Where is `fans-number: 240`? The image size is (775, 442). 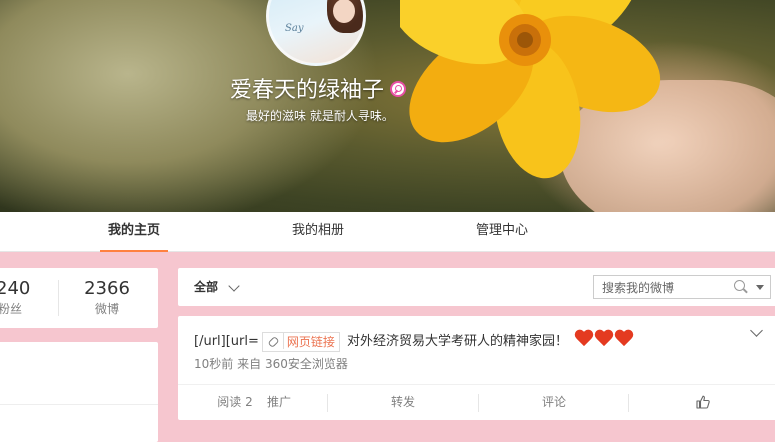
fans-number: 240 is located at coordinates (15, 288).